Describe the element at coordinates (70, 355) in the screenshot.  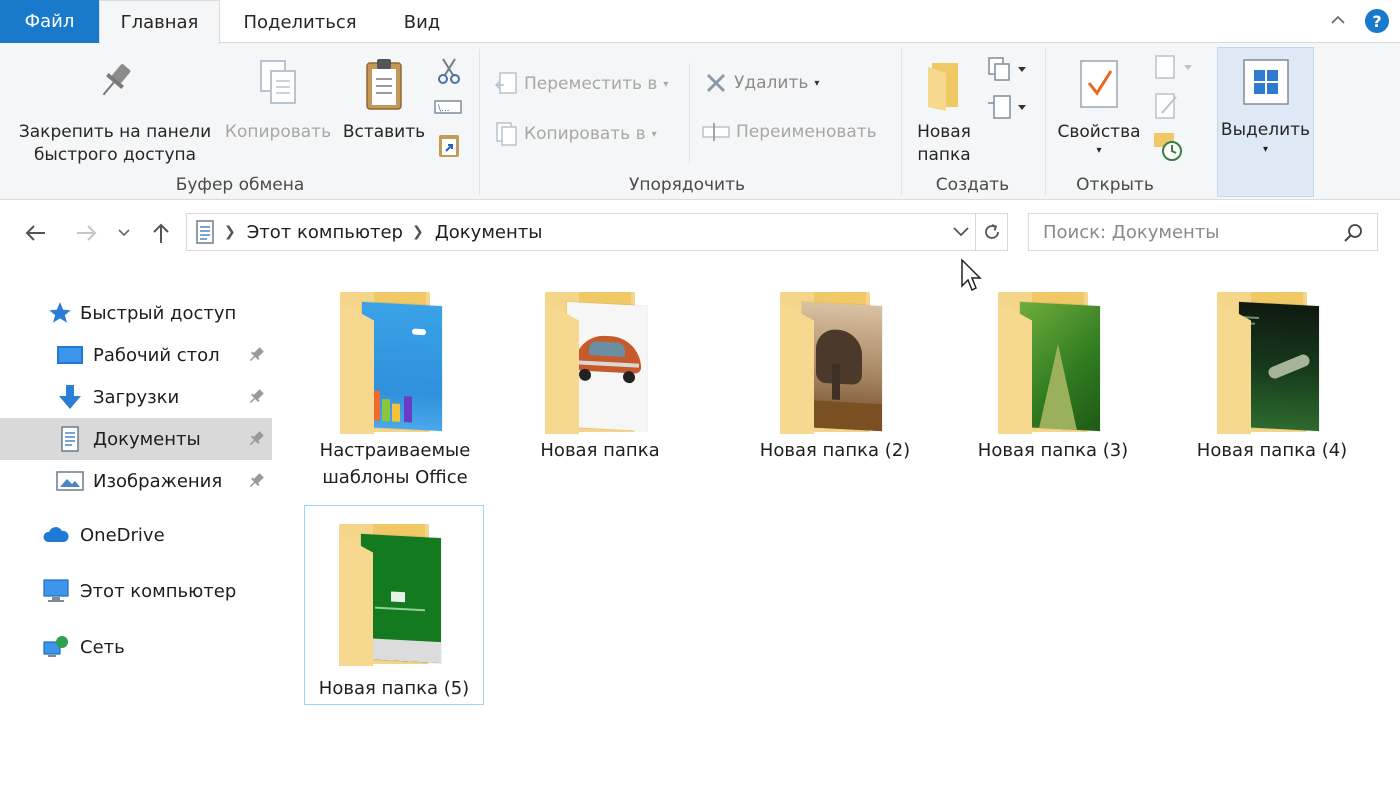
I see `desktop-icon` at that location.